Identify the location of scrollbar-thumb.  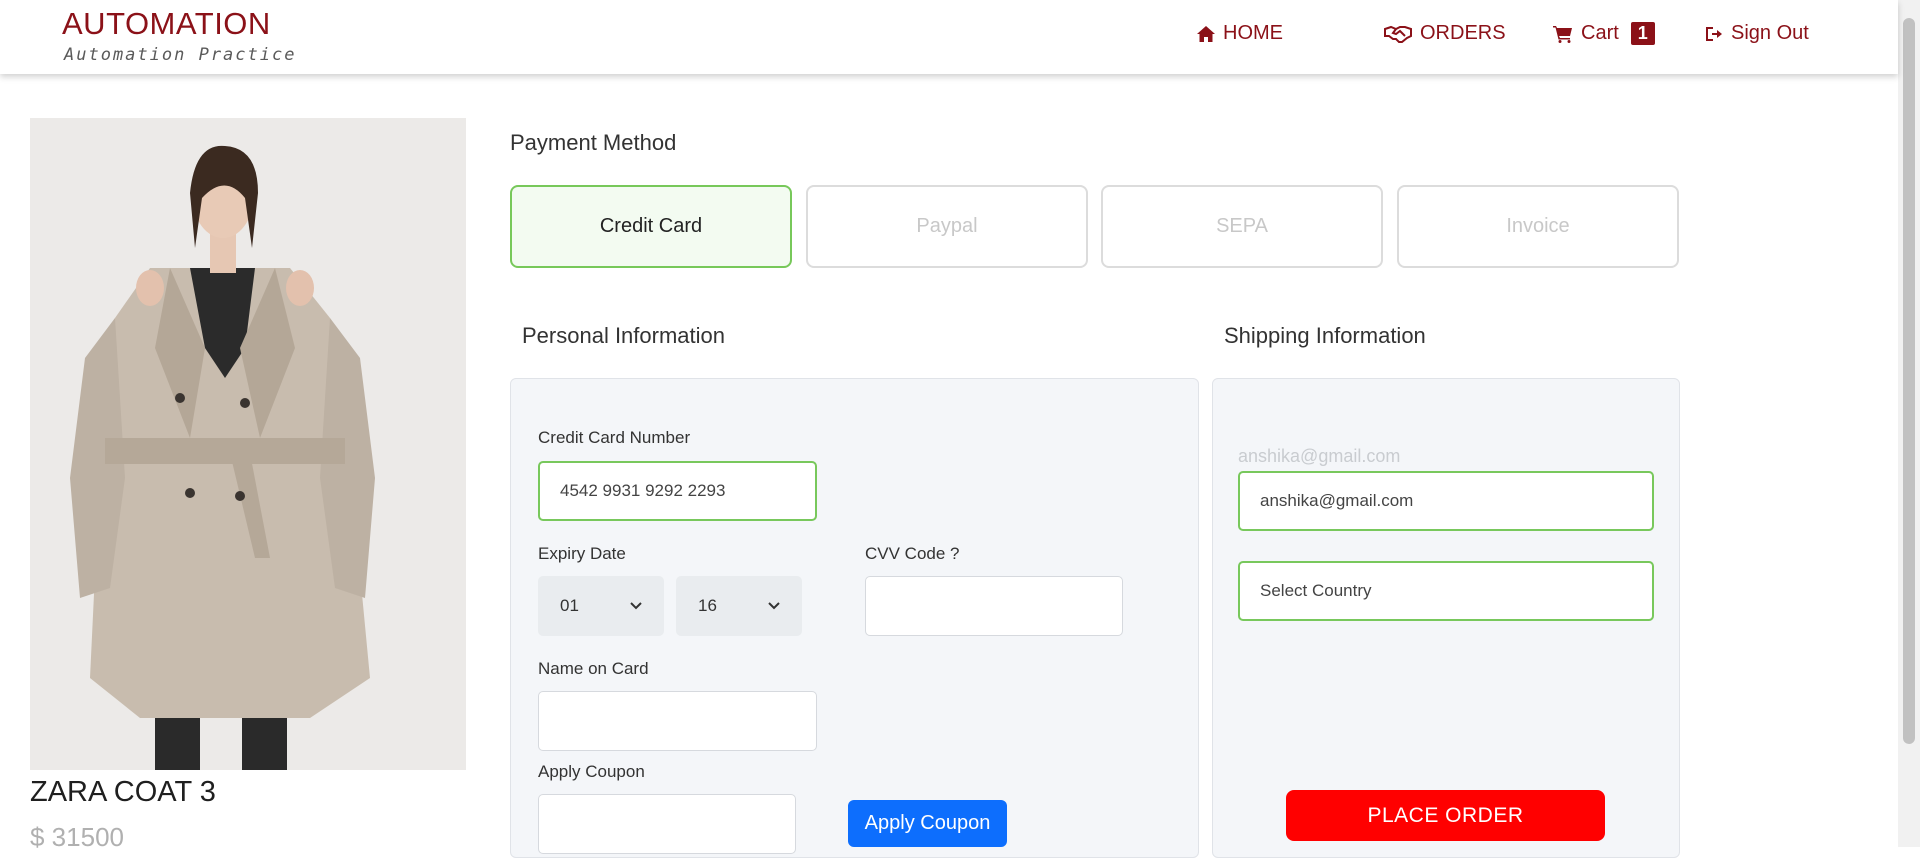
(1909, 381).